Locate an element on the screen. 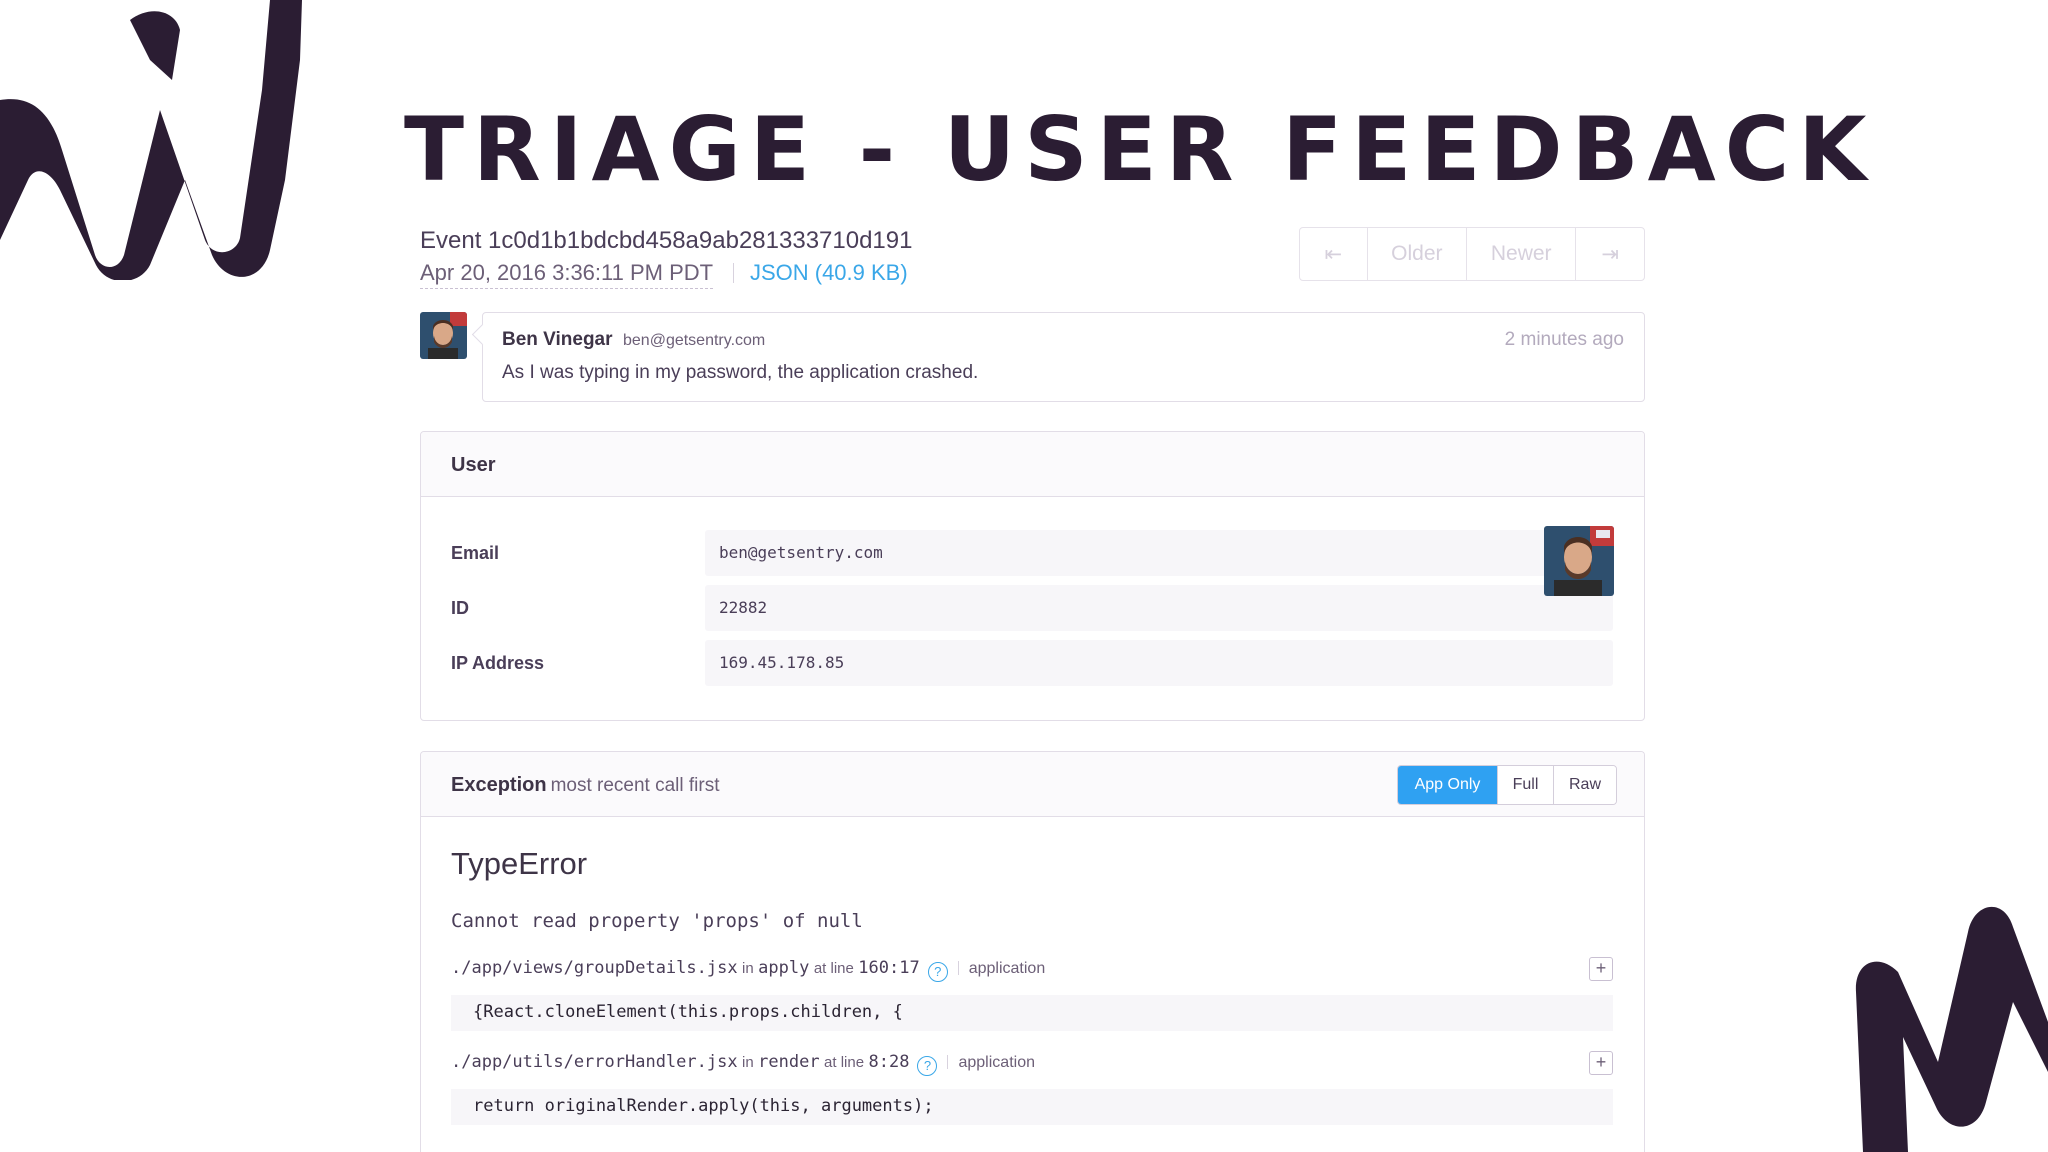 The image size is (2048, 1152). first-event-button: ⇤ is located at coordinates (1334, 254).